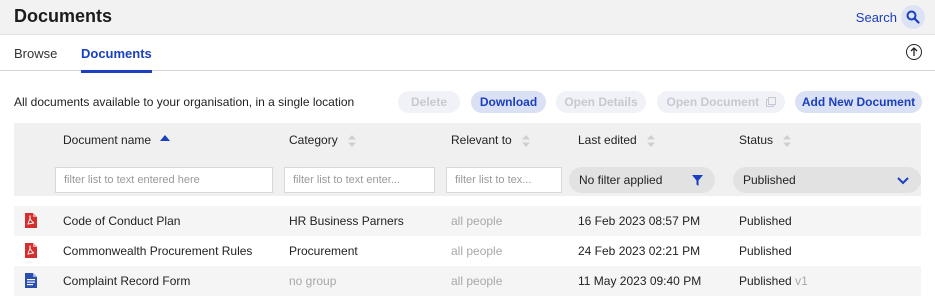  I want to click on last-edited: 24 Feb 2023 02:21 PM, so click(639, 251).